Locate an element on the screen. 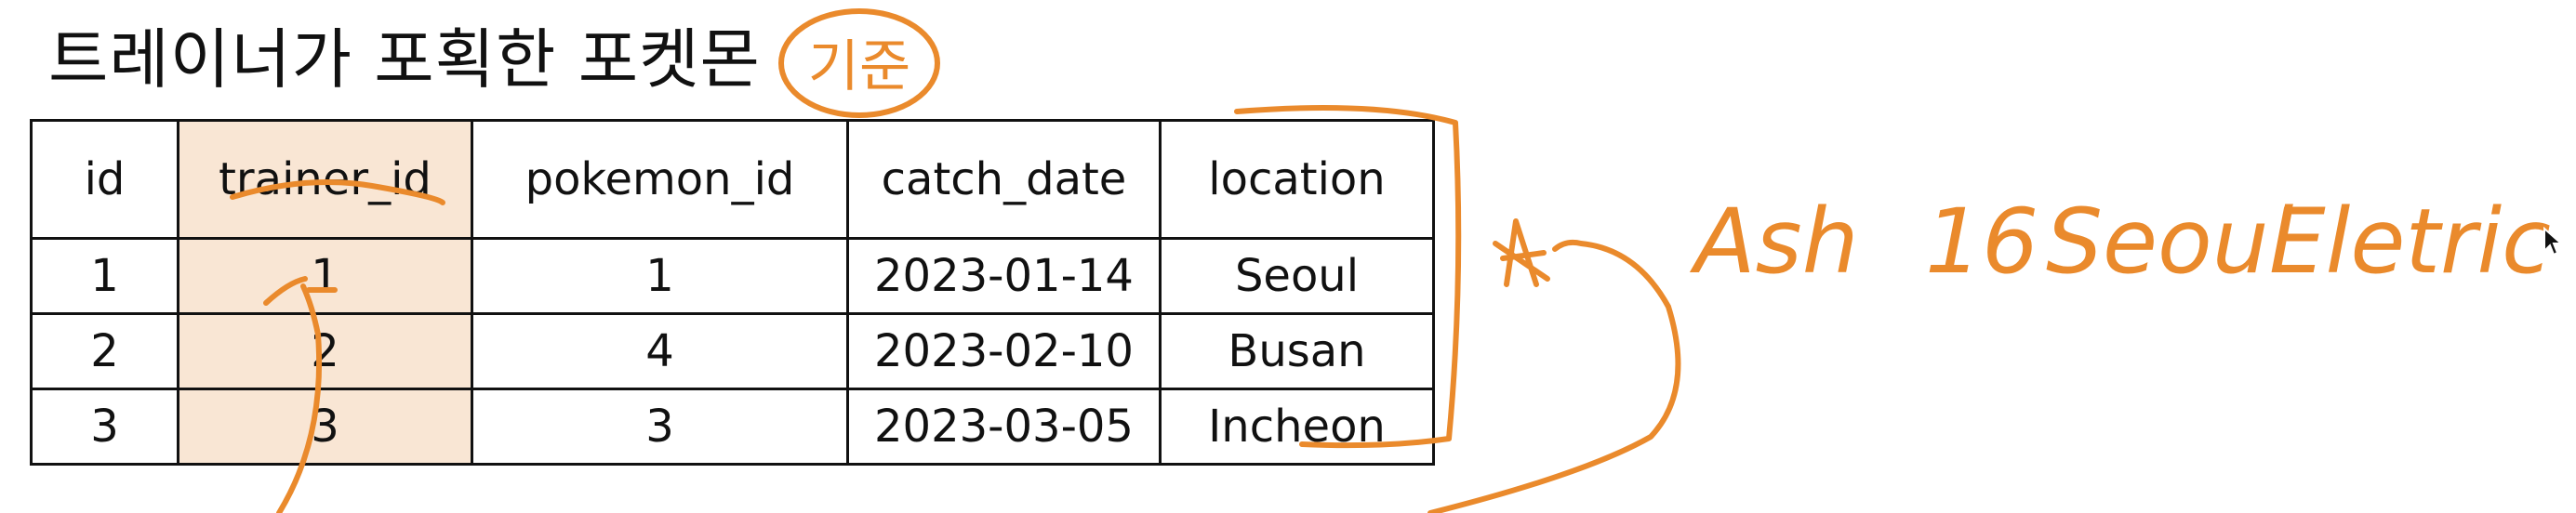 This screenshot has height=513, width=2576. cell-catch-date: 2023-03-05 is located at coordinates (1004, 427).